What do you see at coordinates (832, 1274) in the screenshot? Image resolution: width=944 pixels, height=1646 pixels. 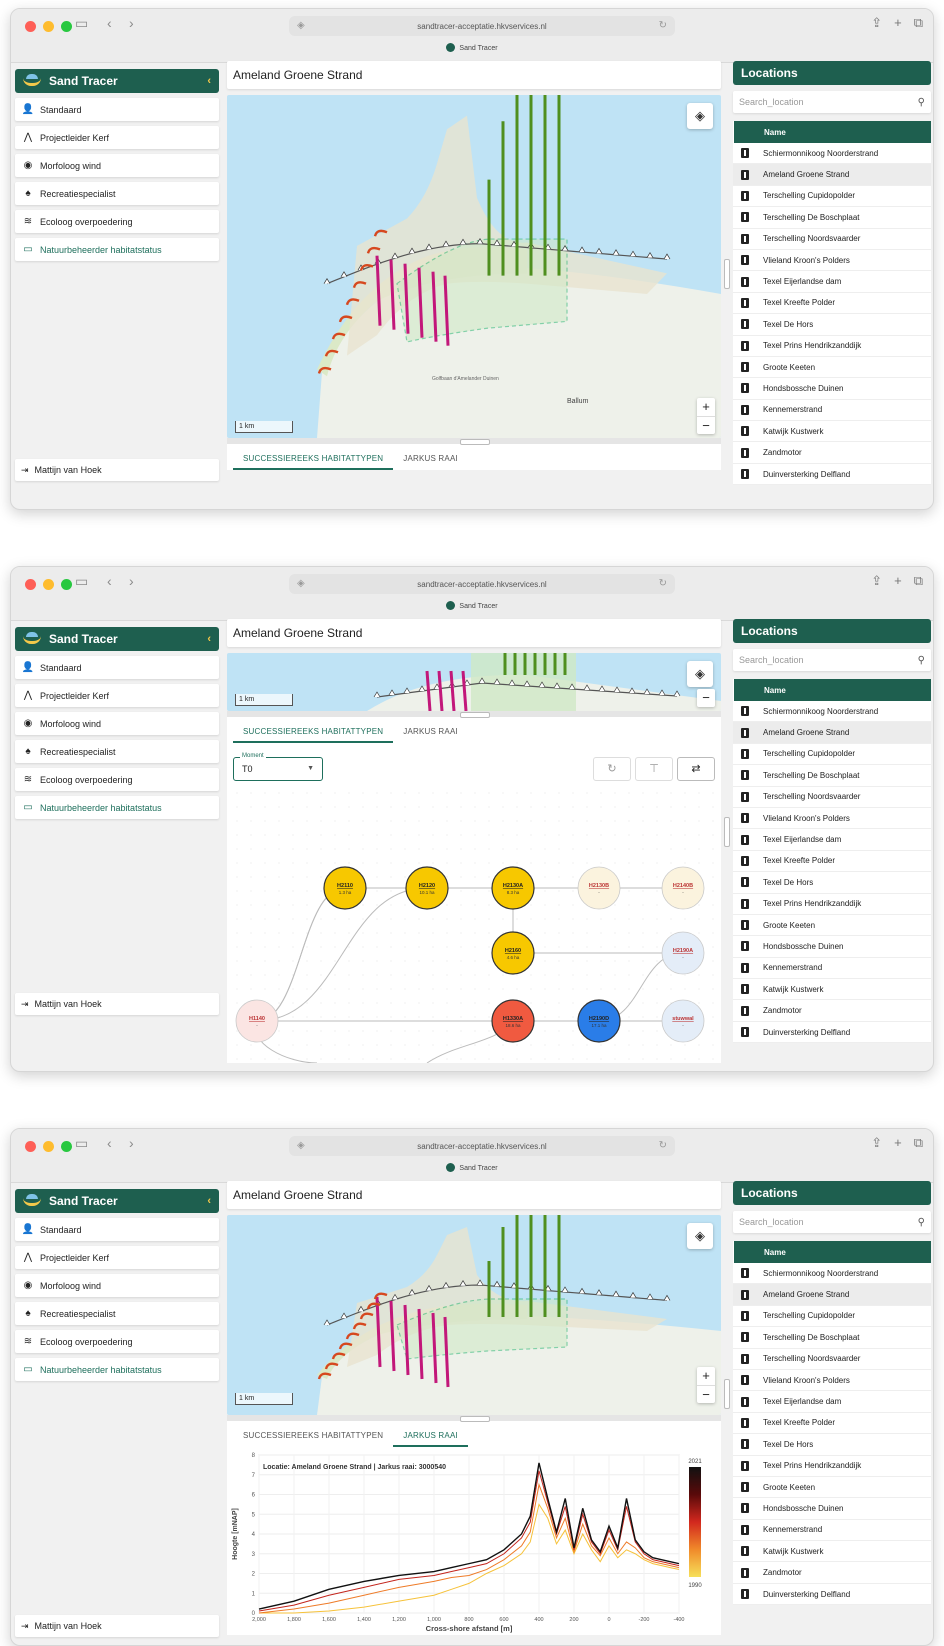 I see `location-row: Schiermonnikoog Noorderstrand` at bounding box center [832, 1274].